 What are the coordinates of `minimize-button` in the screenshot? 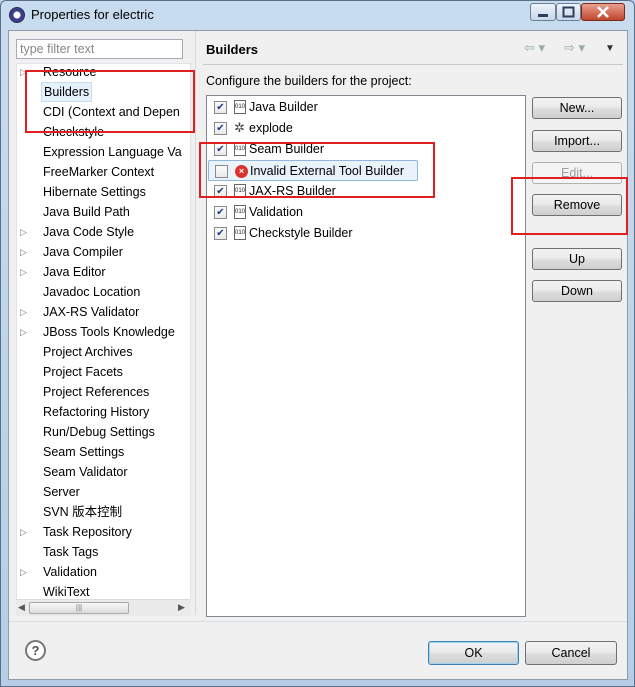 It's located at (543, 12).